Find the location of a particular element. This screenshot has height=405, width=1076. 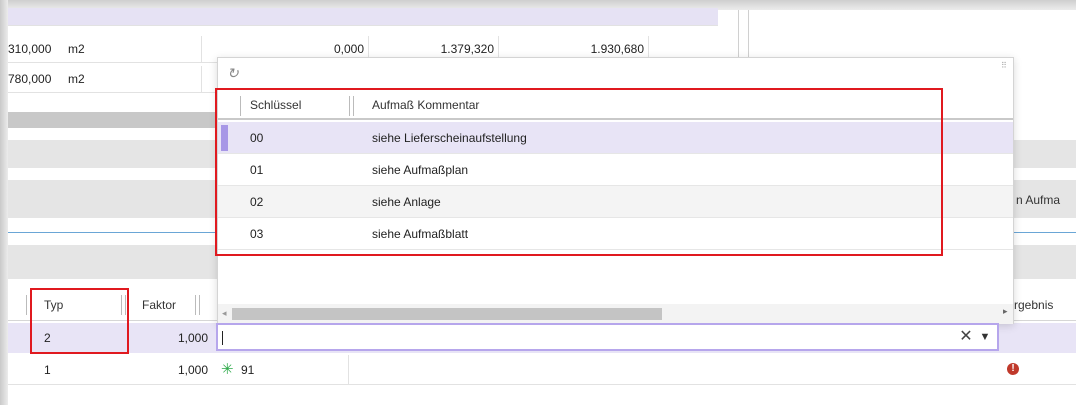

horizontal-scrollbar: ◂ is located at coordinates (615, 314).